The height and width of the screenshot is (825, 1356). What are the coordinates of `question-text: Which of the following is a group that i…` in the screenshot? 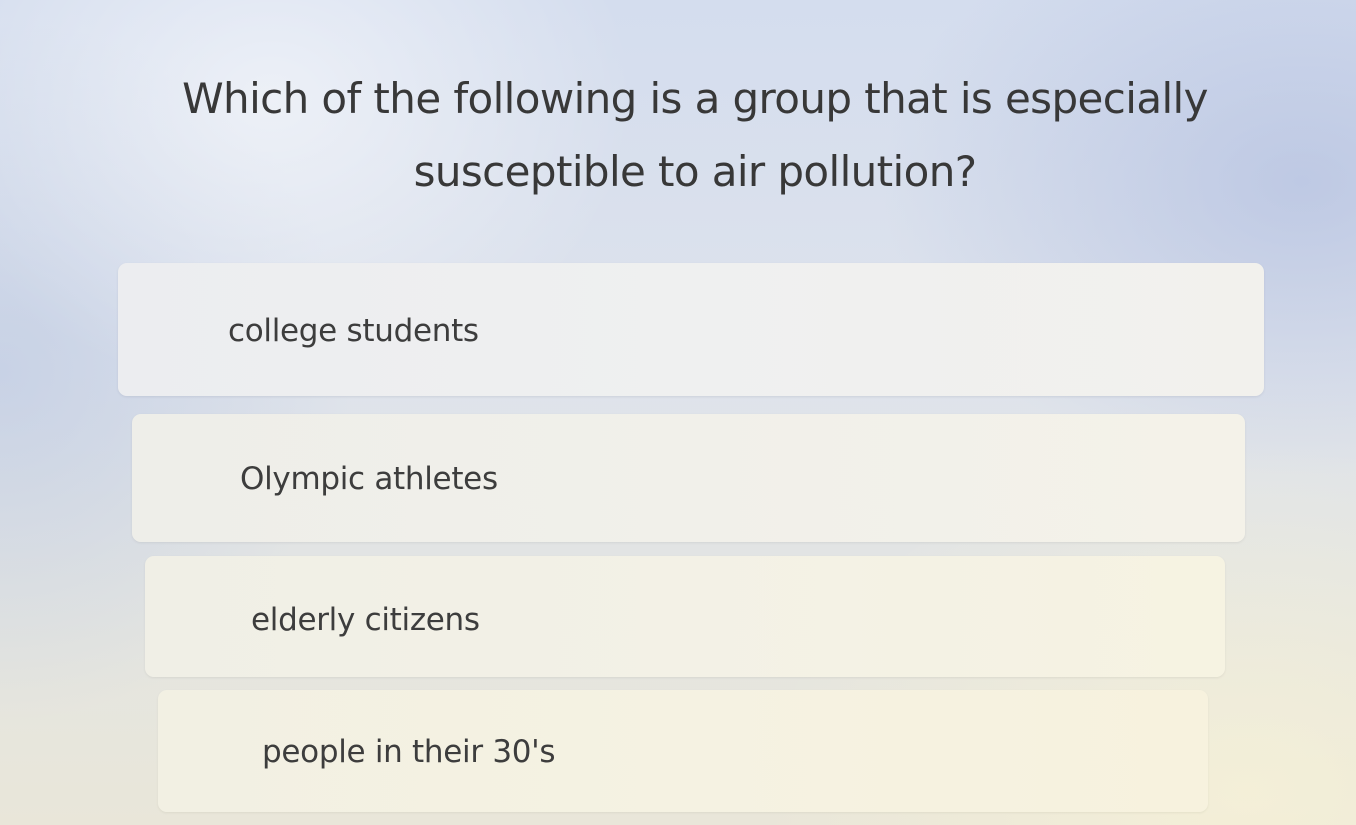 It's located at (695, 135).